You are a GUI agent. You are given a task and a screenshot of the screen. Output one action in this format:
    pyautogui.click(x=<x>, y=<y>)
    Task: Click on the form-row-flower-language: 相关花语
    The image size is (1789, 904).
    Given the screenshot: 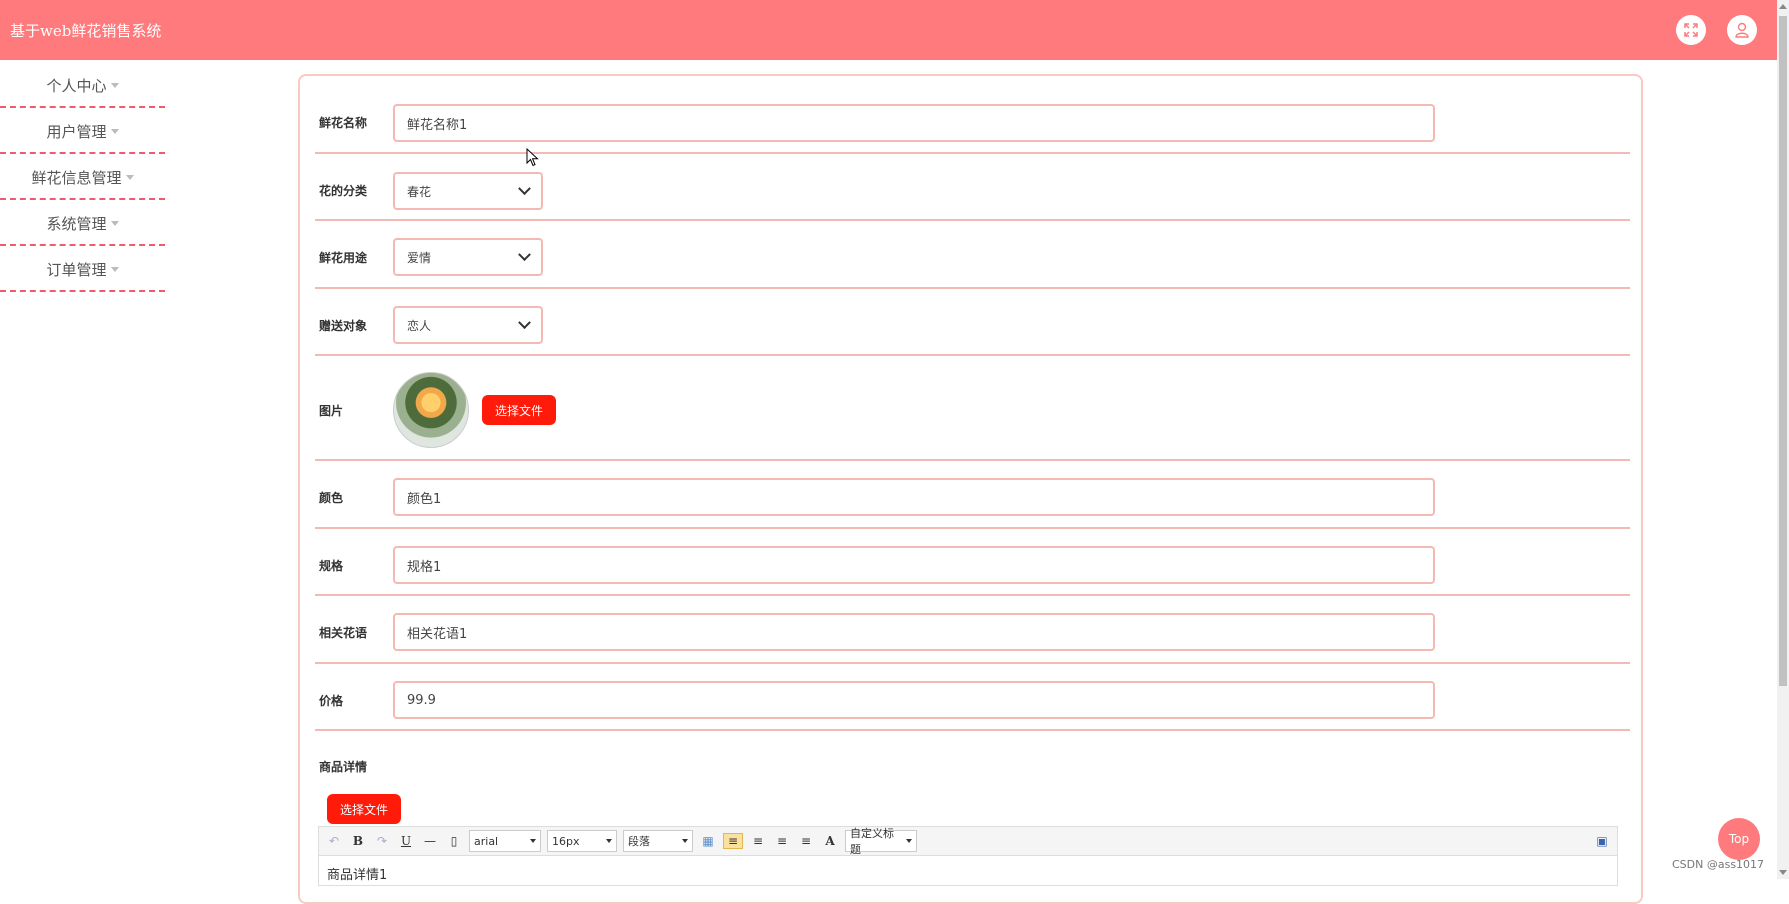 What is the action you would take?
    pyautogui.click(x=972, y=629)
    